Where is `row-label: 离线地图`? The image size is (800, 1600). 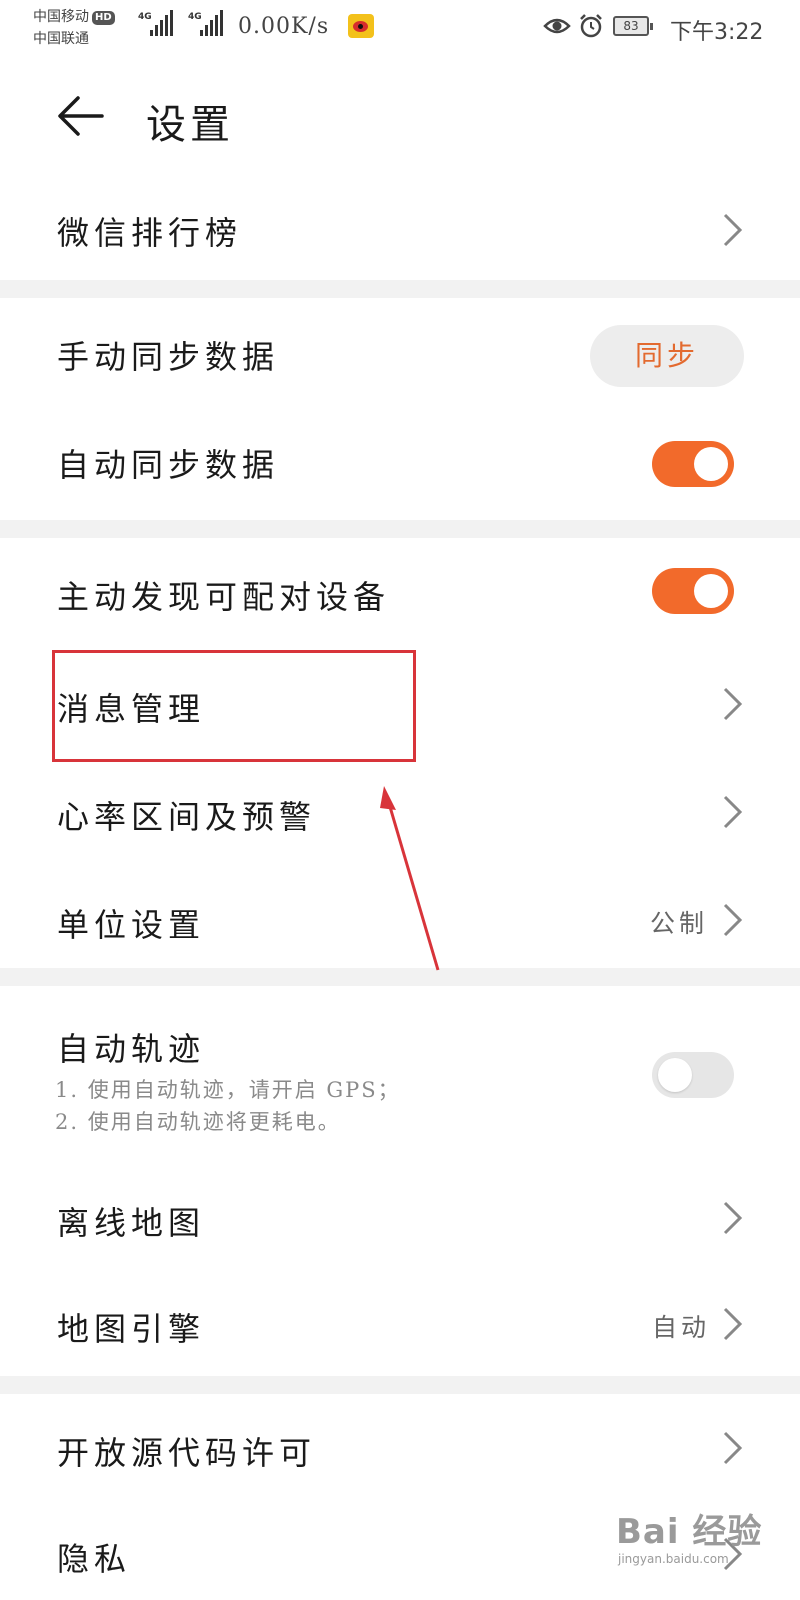 row-label: 离线地图 is located at coordinates (131, 1223).